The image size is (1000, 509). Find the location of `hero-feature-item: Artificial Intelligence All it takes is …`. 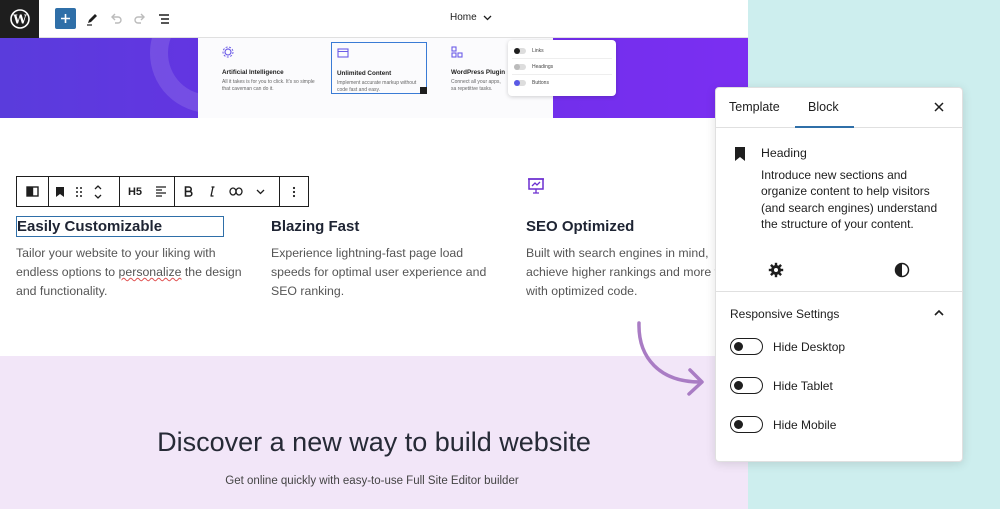

hero-feature-item: Artificial Intelligence All it takes is … is located at coordinates (272, 68).